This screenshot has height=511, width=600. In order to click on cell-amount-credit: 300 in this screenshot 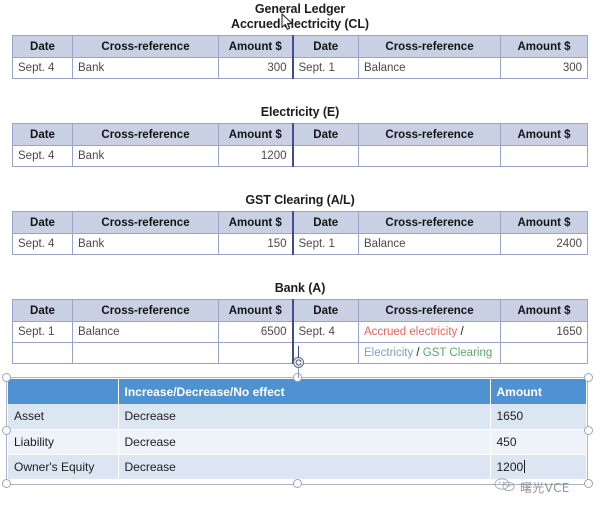, I will do `click(544, 68)`.